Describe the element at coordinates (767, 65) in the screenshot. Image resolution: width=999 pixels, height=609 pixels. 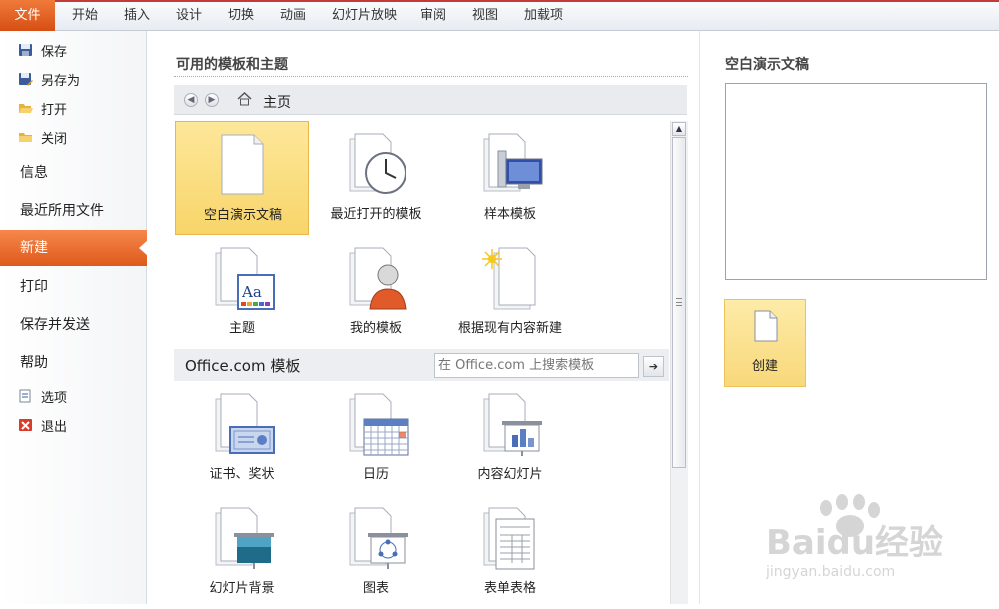
I see `preview-title: 空白演示文稿` at that location.